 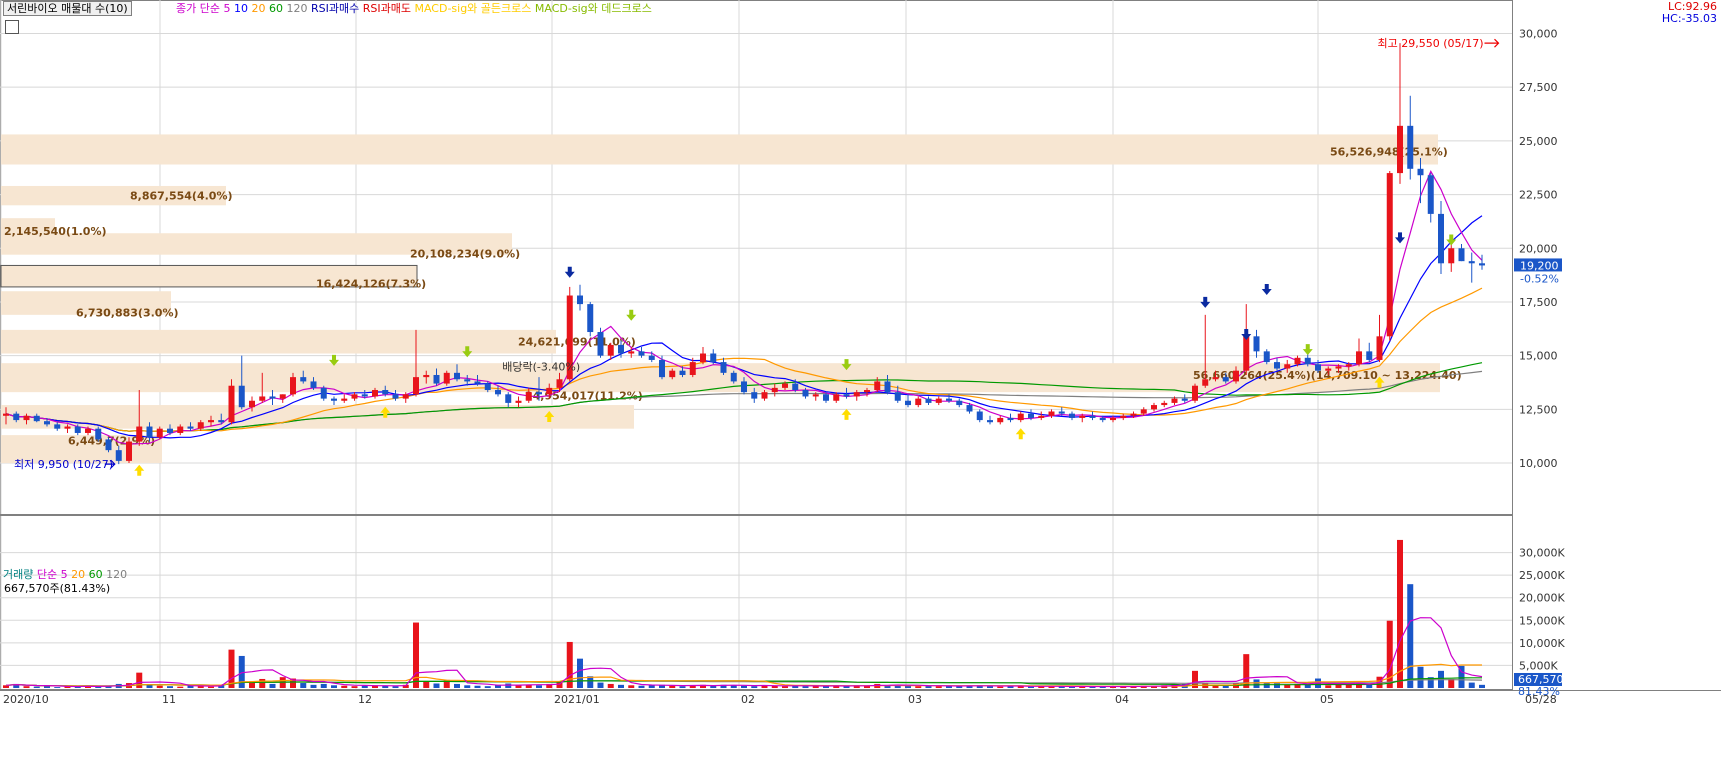 What do you see at coordinates (465, 254) in the screenshot?
I see `volume-profile-label: 20,108,234(9.0%)` at bounding box center [465, 254].